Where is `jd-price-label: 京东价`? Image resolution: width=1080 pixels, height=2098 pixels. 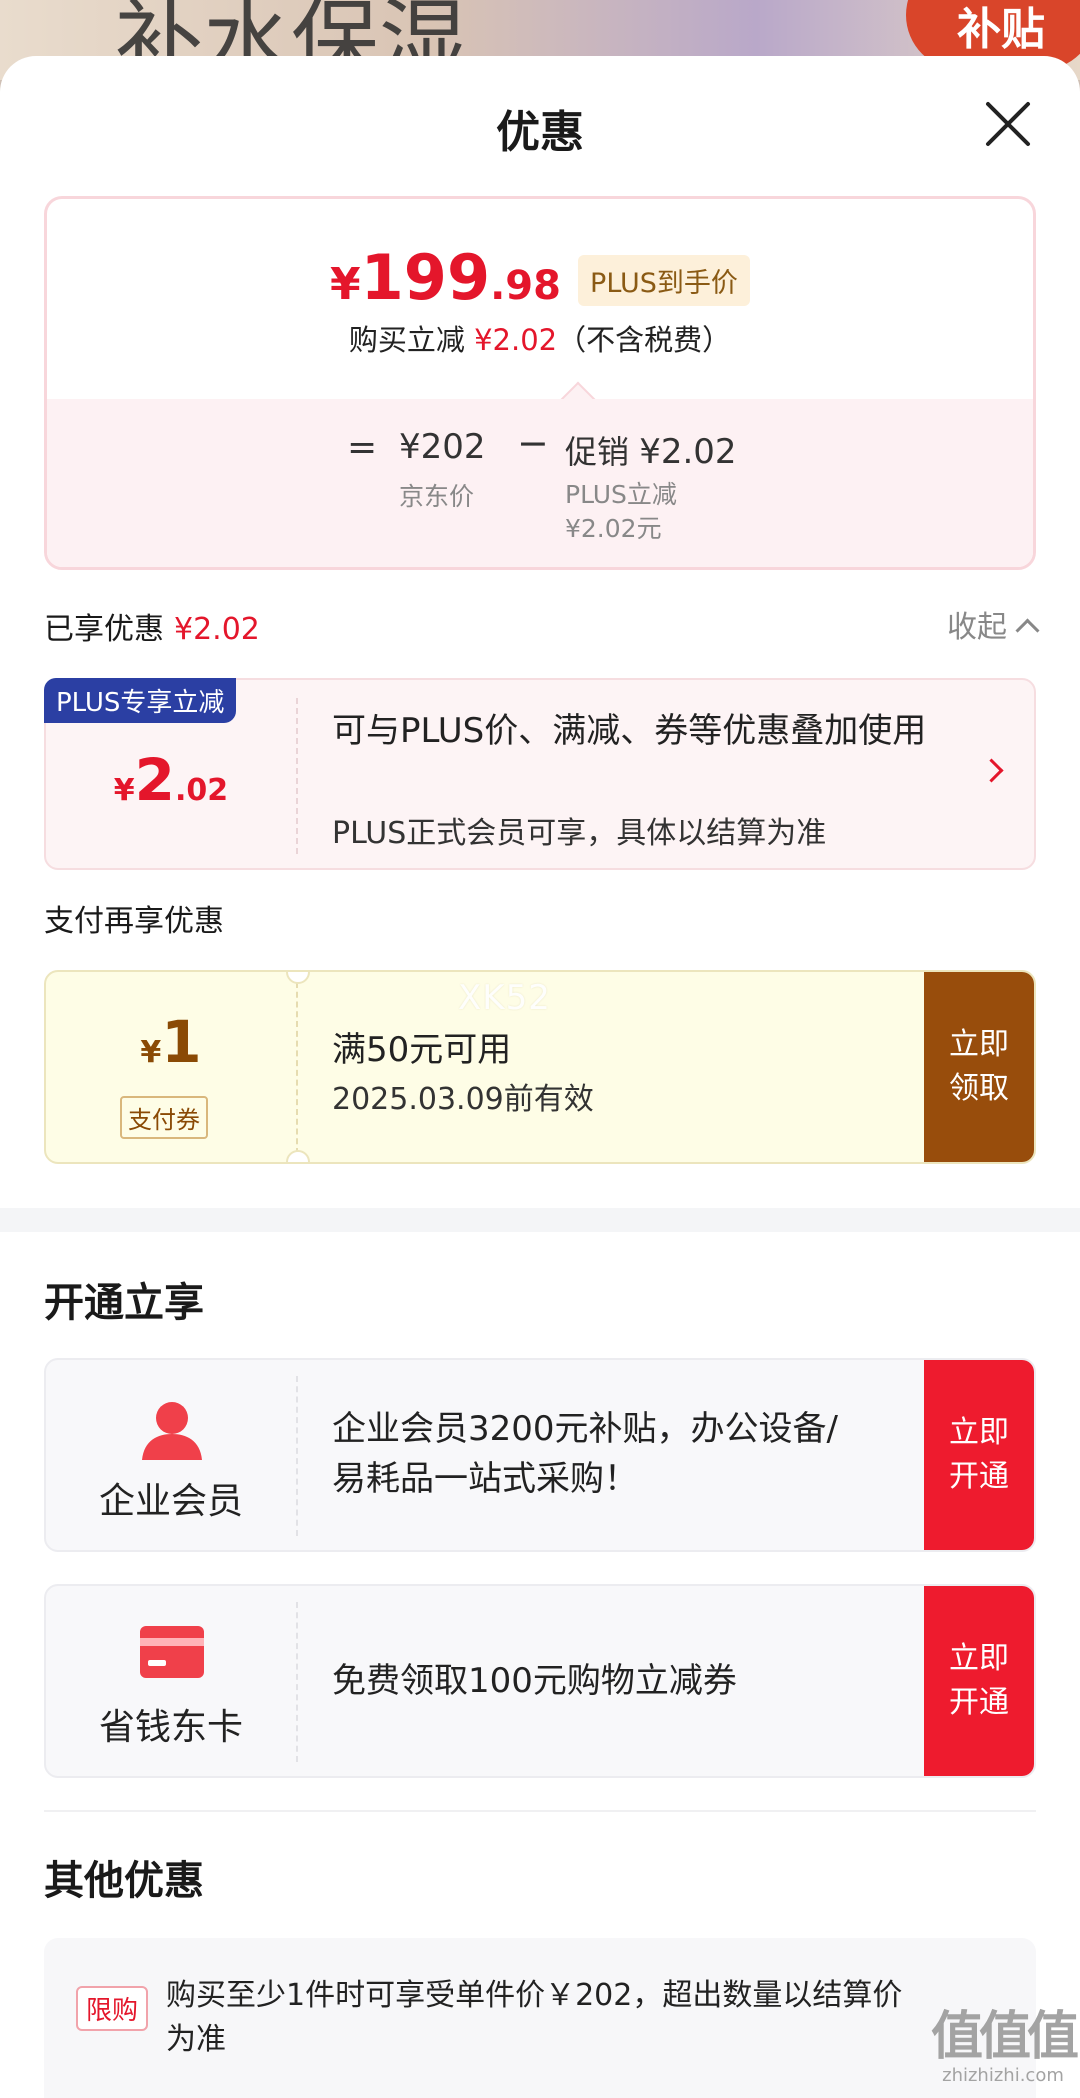
jd-price-label: 京东价 is located at coordinates (437, 496).